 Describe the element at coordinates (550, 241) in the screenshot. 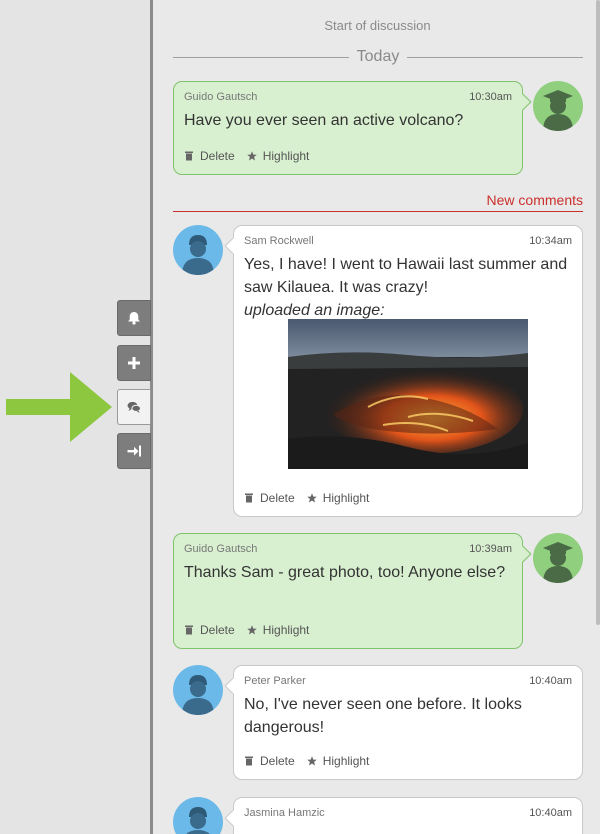

I see `comment-time: 10:34am` at that location.